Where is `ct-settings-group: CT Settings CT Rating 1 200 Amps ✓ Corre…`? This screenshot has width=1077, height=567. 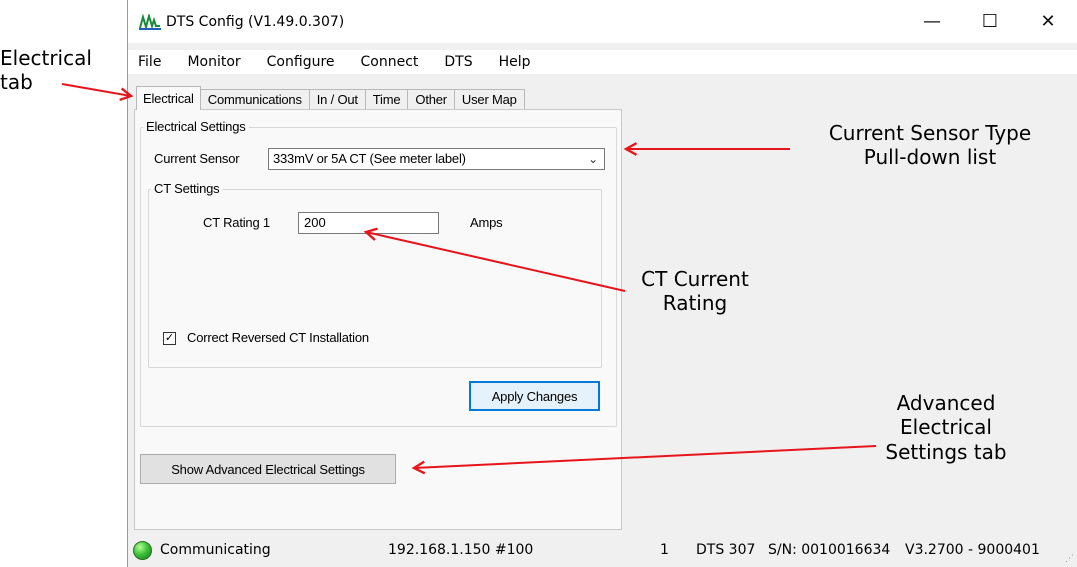
ct-settings-group: CT Settings CT Rating 1 200 Amps ✓ Corre… is located at coordinates (375, 274).